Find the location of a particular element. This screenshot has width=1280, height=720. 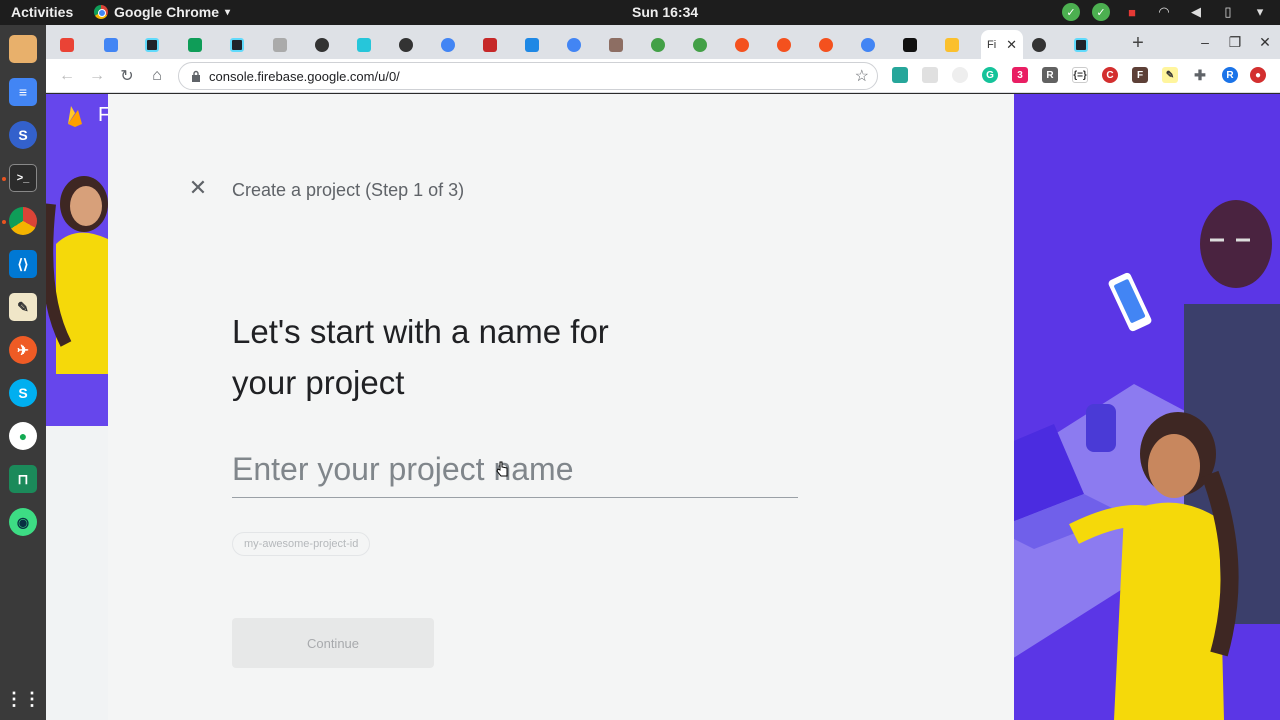

home-icon: ⌂ is located at coordinates (157, 76).